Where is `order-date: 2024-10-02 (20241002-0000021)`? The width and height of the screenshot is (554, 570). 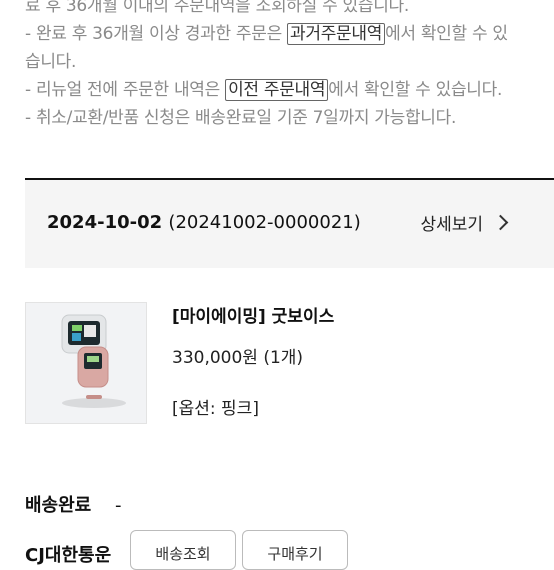
order-date: 2024-10-02 (20241002-0000021) is located at coordinates (204, 222).